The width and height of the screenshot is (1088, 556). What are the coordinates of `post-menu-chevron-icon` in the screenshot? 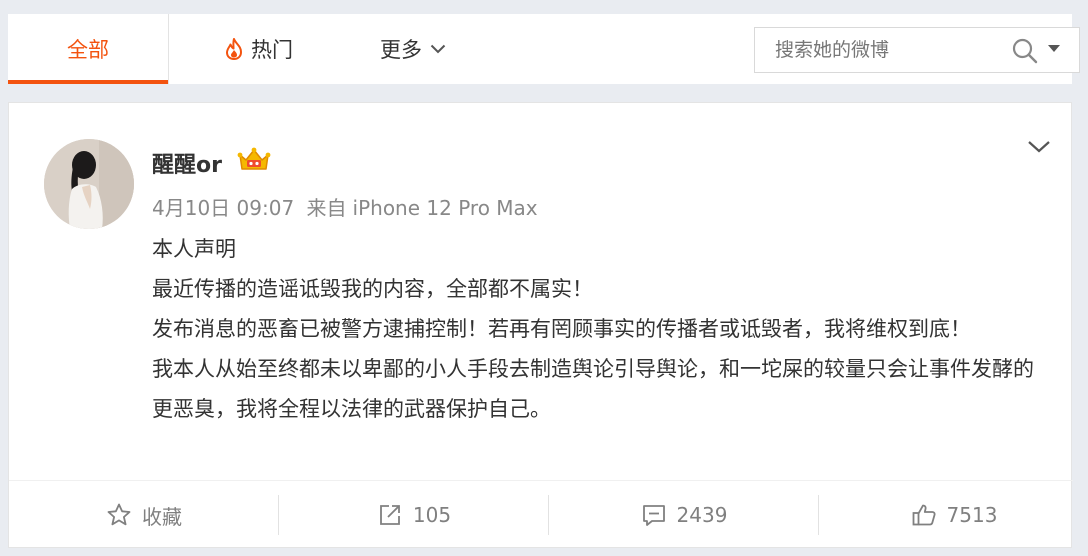 It's located at (1039, 147).